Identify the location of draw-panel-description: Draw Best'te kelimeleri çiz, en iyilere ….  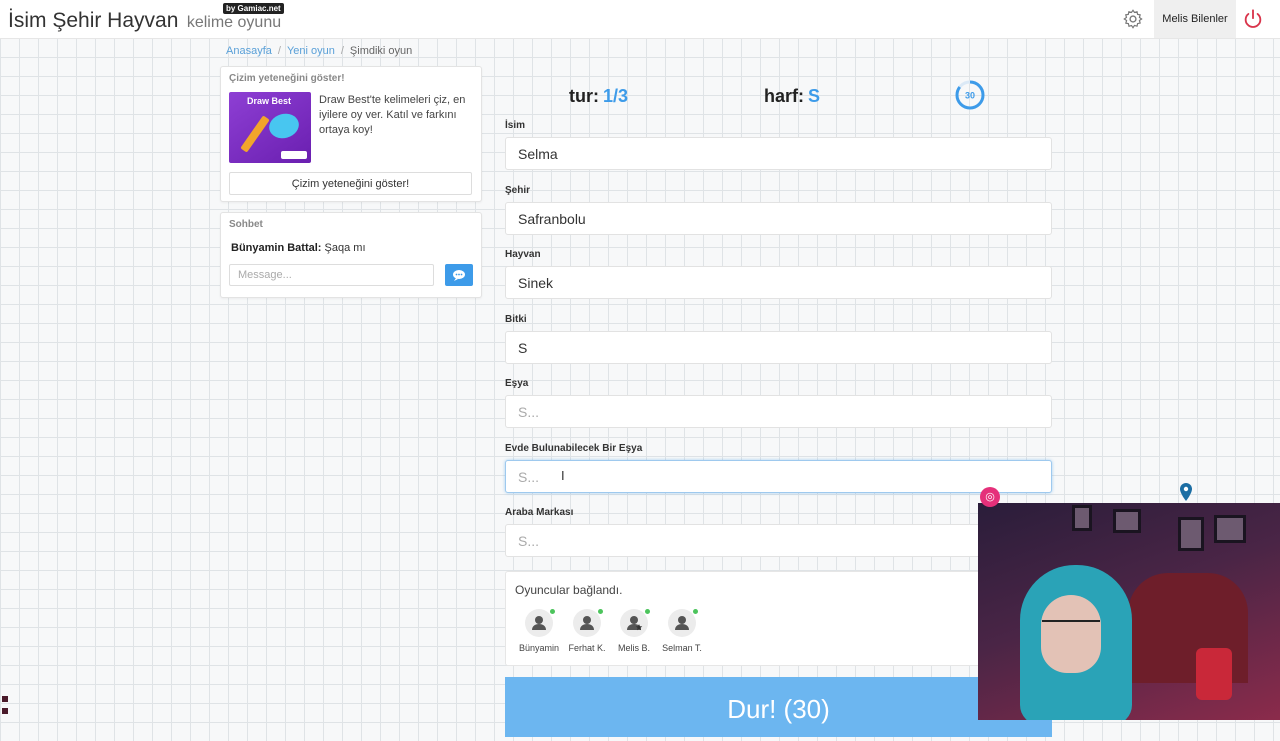
(392, 115).